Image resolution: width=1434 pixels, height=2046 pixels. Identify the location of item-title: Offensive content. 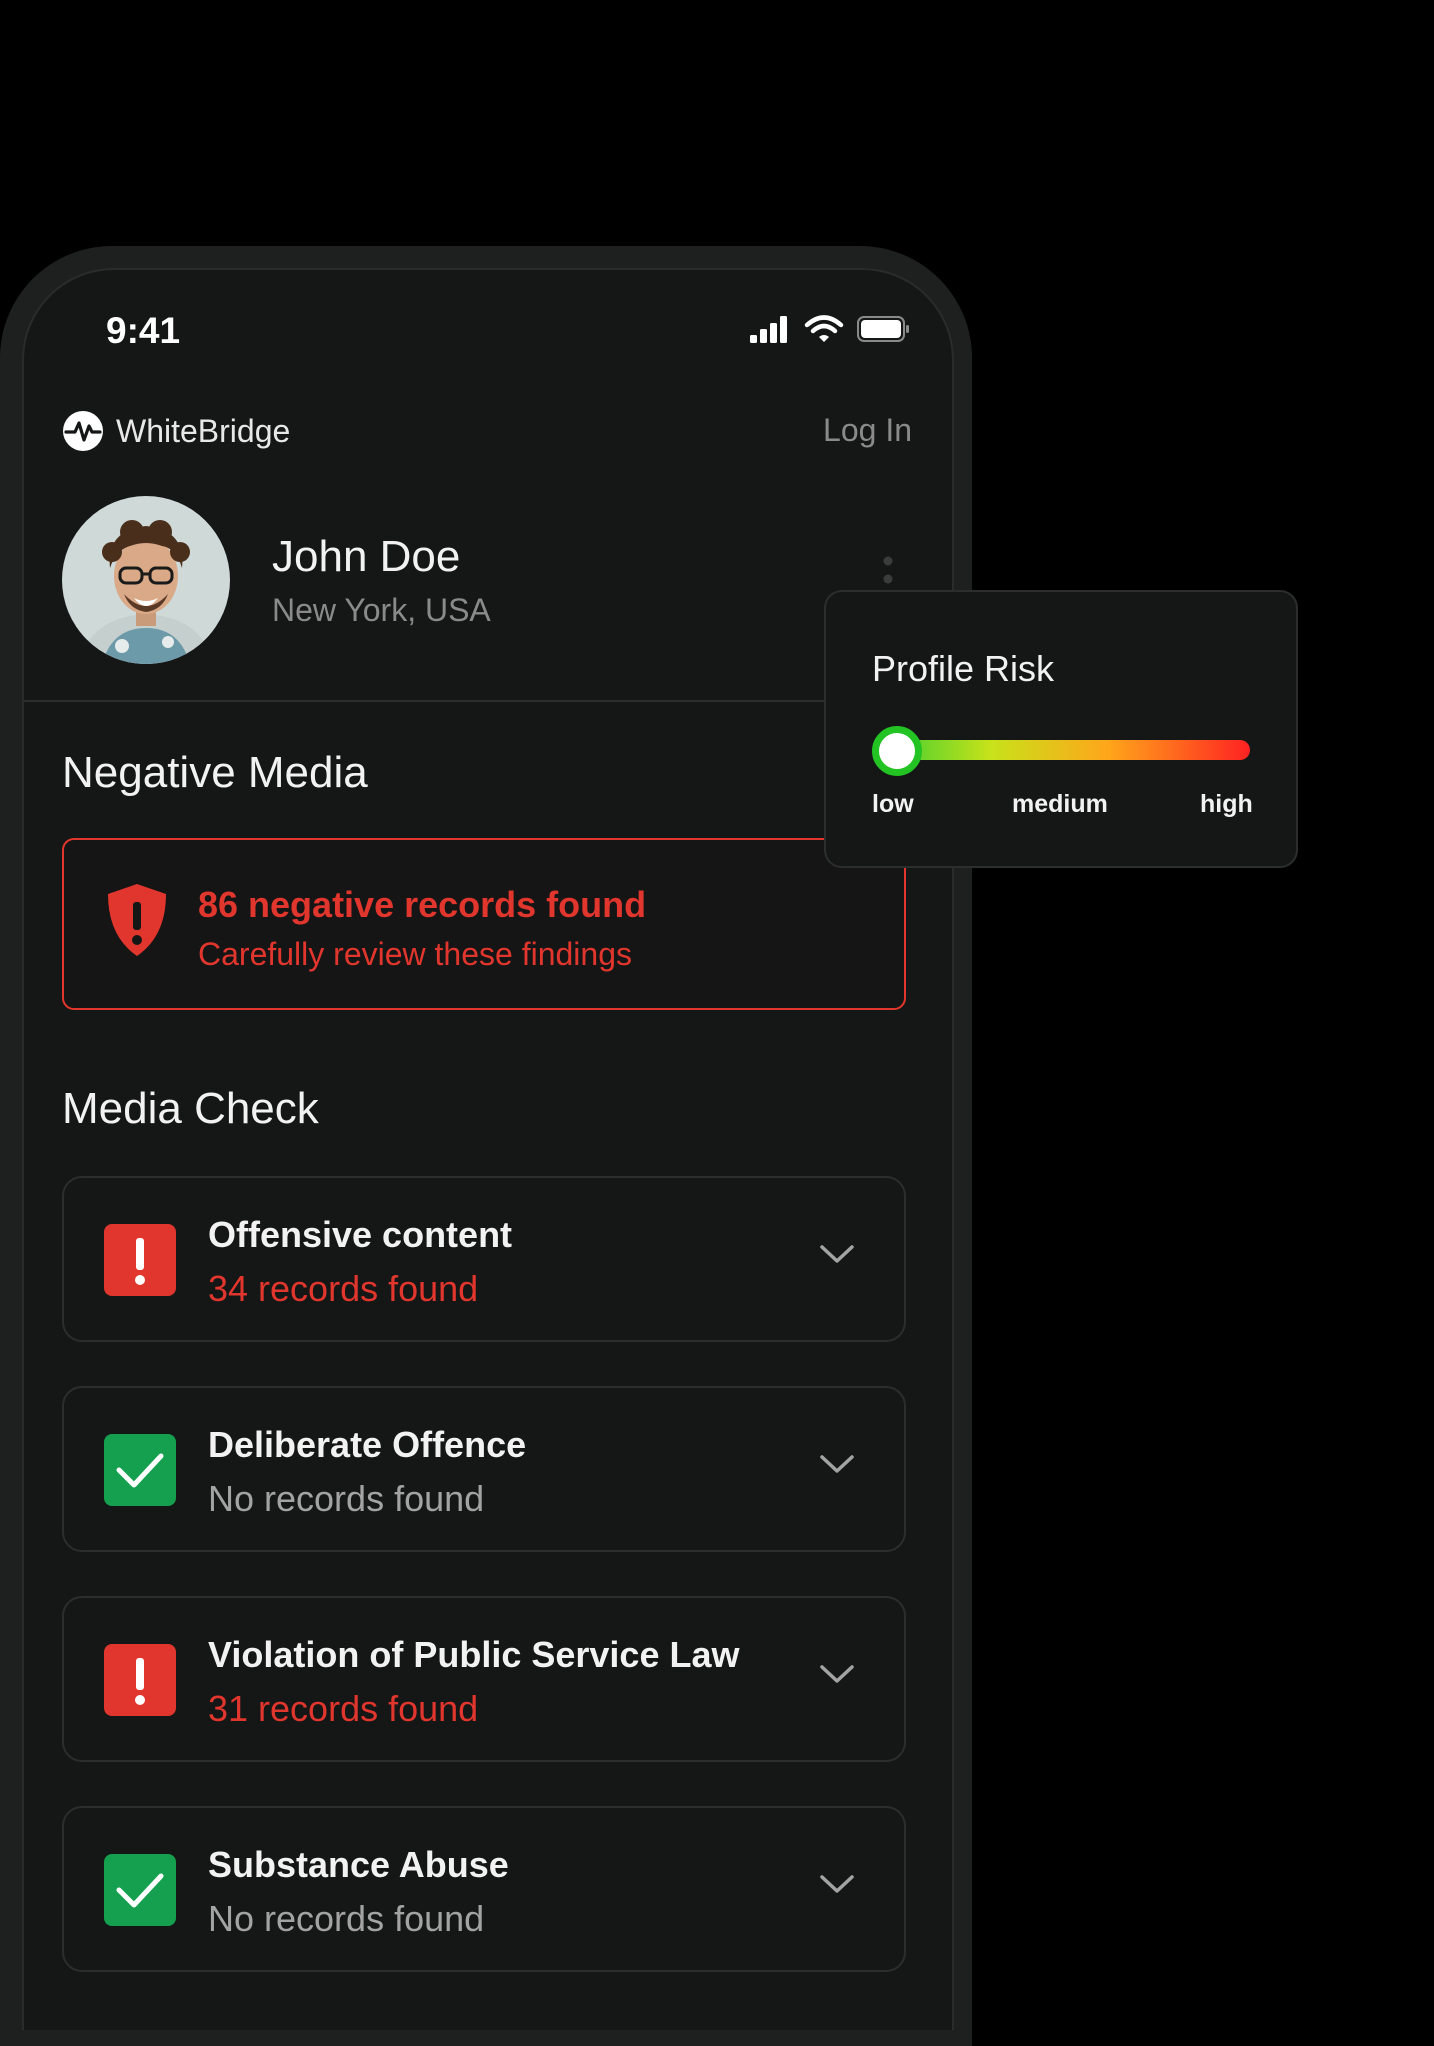
(360, 1234).